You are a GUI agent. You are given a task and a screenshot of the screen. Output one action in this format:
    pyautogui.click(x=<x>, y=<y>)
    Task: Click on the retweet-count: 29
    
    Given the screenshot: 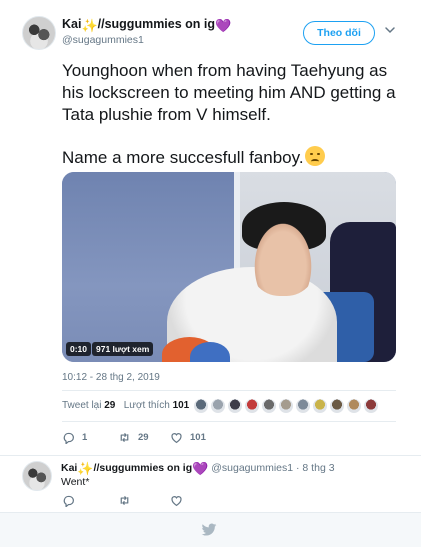 What is the action you would take?
    pyautogui.click(x=143, y=437)
    